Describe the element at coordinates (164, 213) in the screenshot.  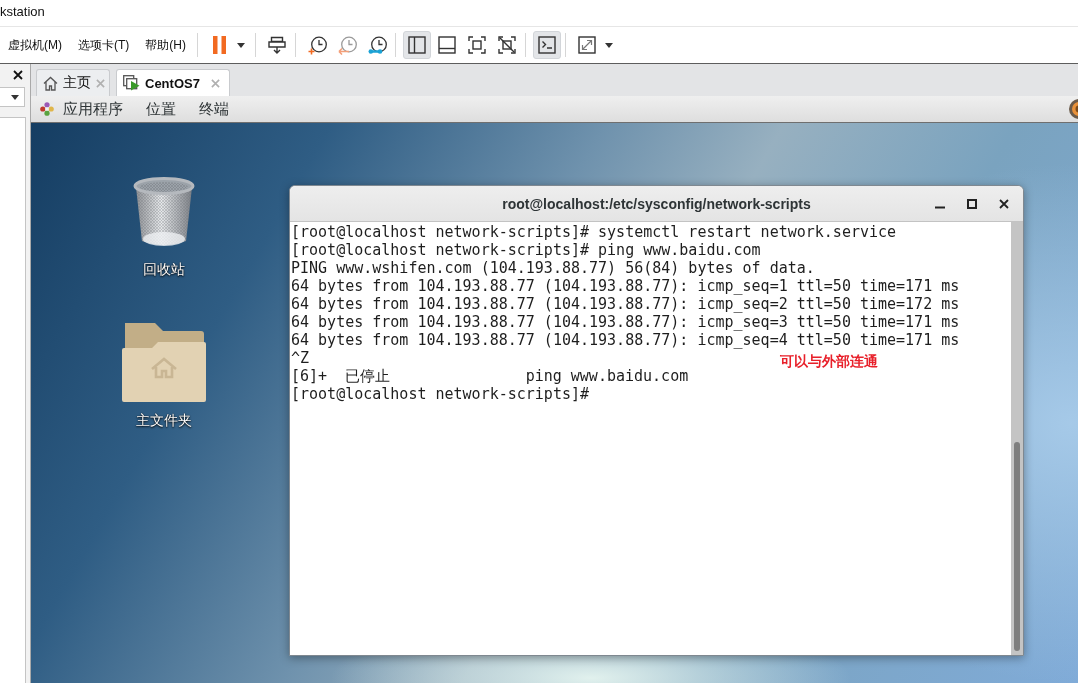
I see `trash-icon` at that location.